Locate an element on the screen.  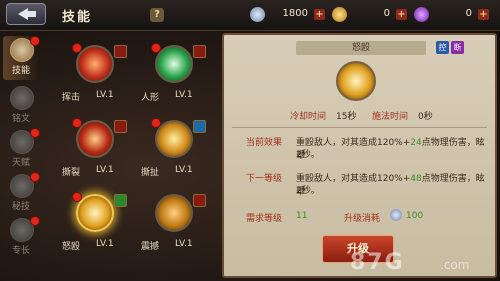
next-level-text: 重殴敌人，对其造成120%+48点物理伤害，眩晕 is located at coordinates (391, 184).